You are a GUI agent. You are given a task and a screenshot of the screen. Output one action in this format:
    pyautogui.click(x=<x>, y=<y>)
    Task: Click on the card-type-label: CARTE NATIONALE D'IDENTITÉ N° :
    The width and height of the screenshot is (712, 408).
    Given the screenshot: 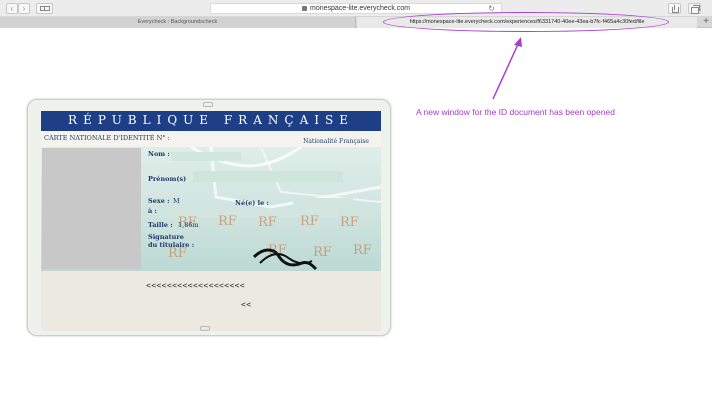 What is the action you would take?
    pyautogui.click(x=107, y=138)
    